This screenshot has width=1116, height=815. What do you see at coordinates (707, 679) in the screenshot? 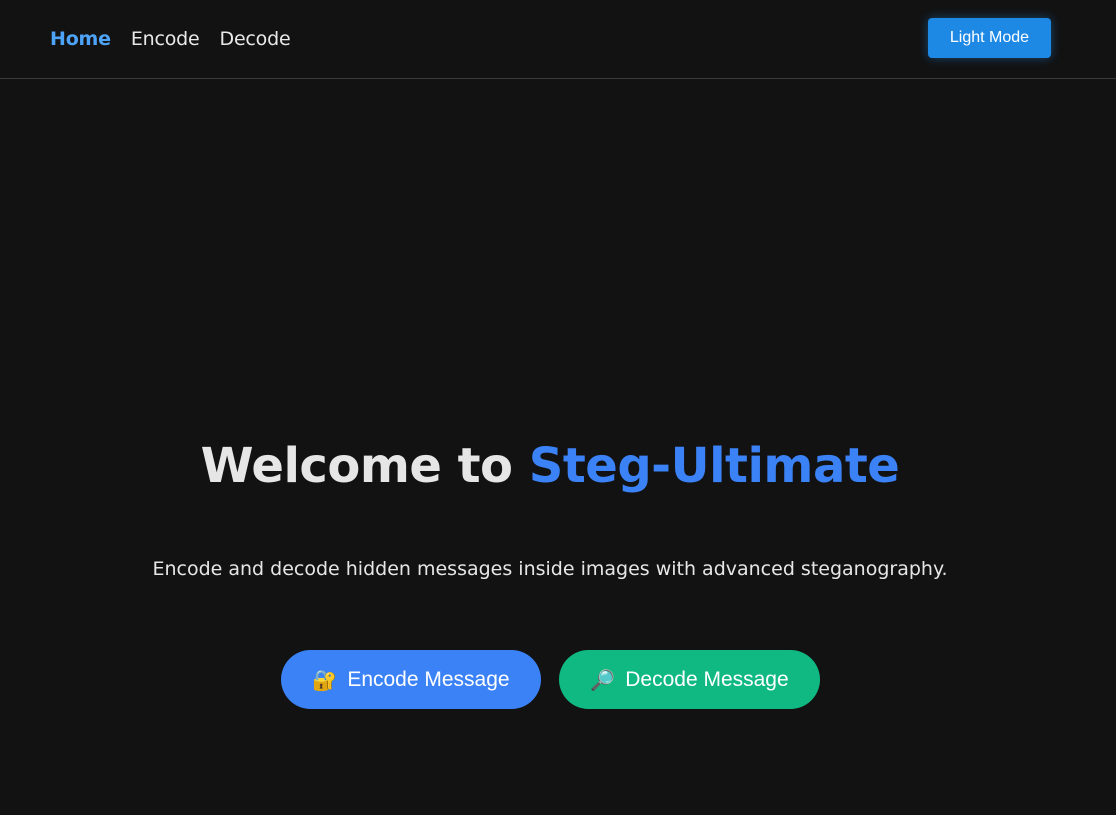
I see `decode-message-label: Decode Message` at bounding box center [707, 679].